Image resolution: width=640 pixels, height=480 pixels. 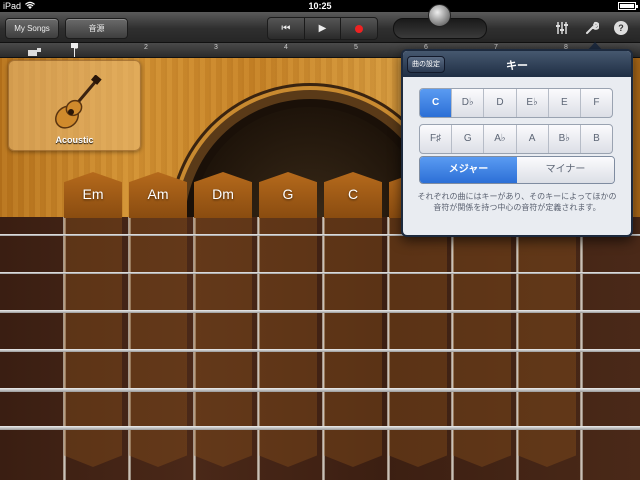 I want to click on volume-knob, so click(x=439, y=15).